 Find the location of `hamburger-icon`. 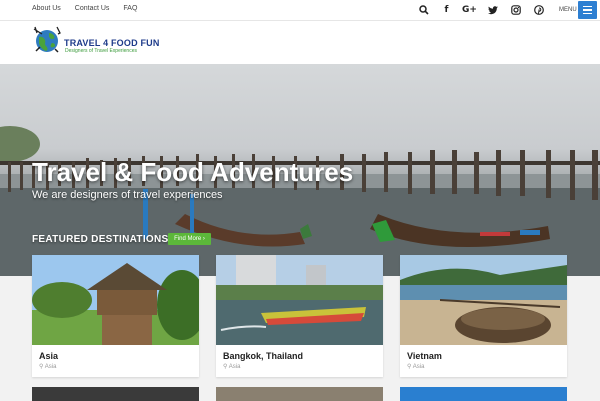

hamburger-icon is located at coordinates (587, 6).